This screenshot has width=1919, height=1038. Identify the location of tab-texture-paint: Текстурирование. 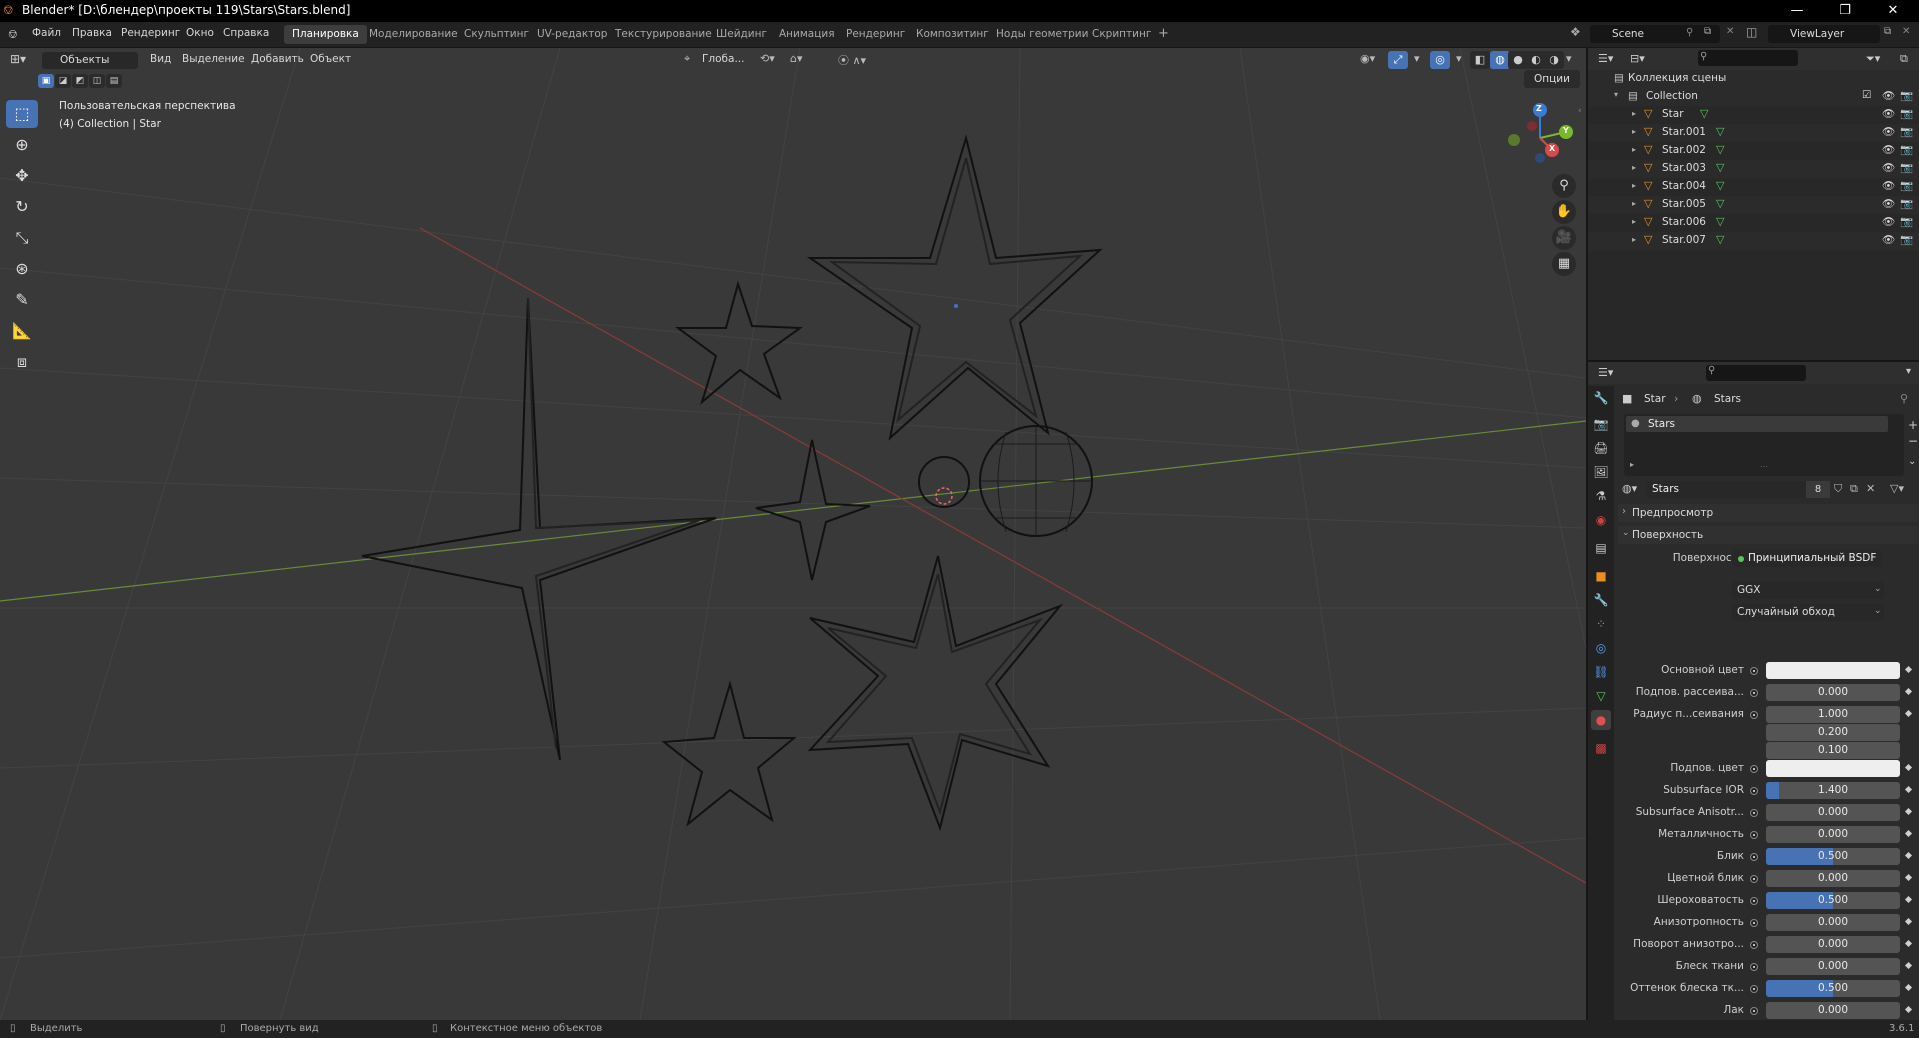
(663, 34).